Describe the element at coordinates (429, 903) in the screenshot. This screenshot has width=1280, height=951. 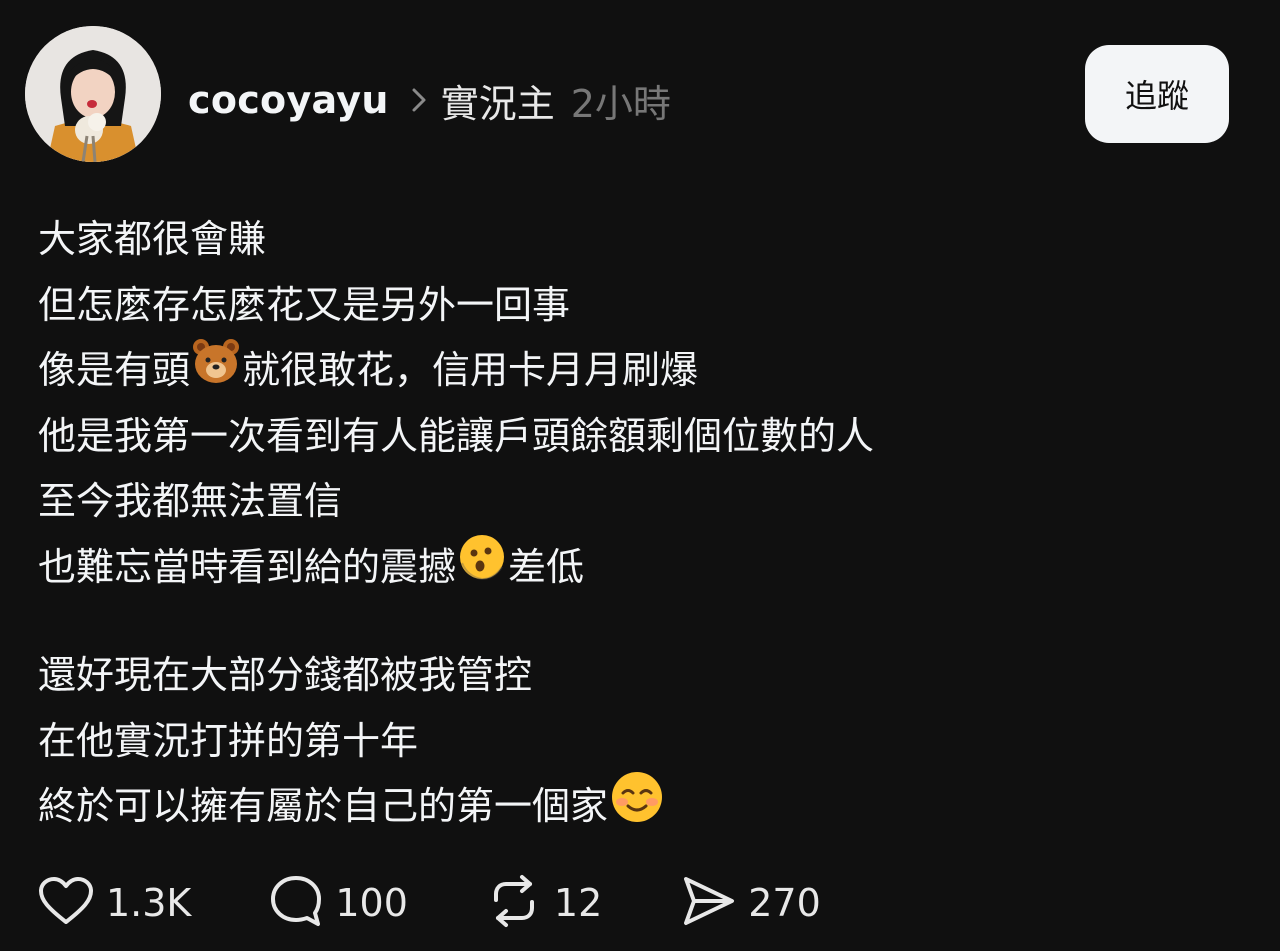
I see `action-bar: 1.3K 100 12 270` at that location.